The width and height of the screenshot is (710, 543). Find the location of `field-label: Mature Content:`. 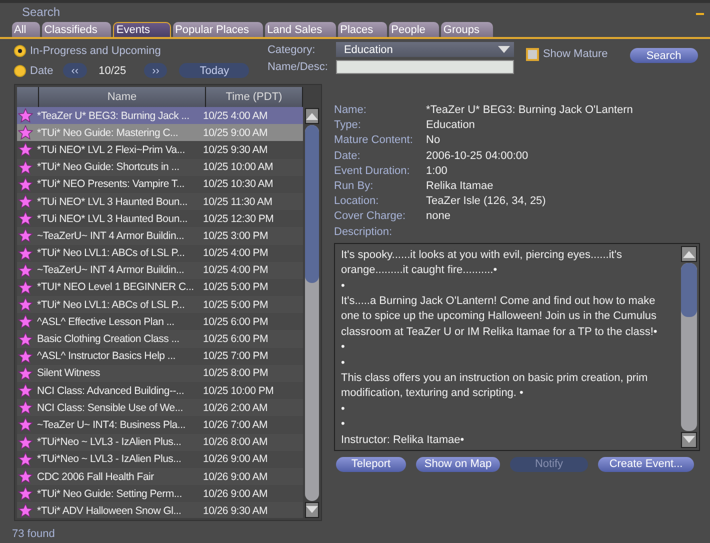

field-label: Mature Content: is located at coordinates (374, 140).